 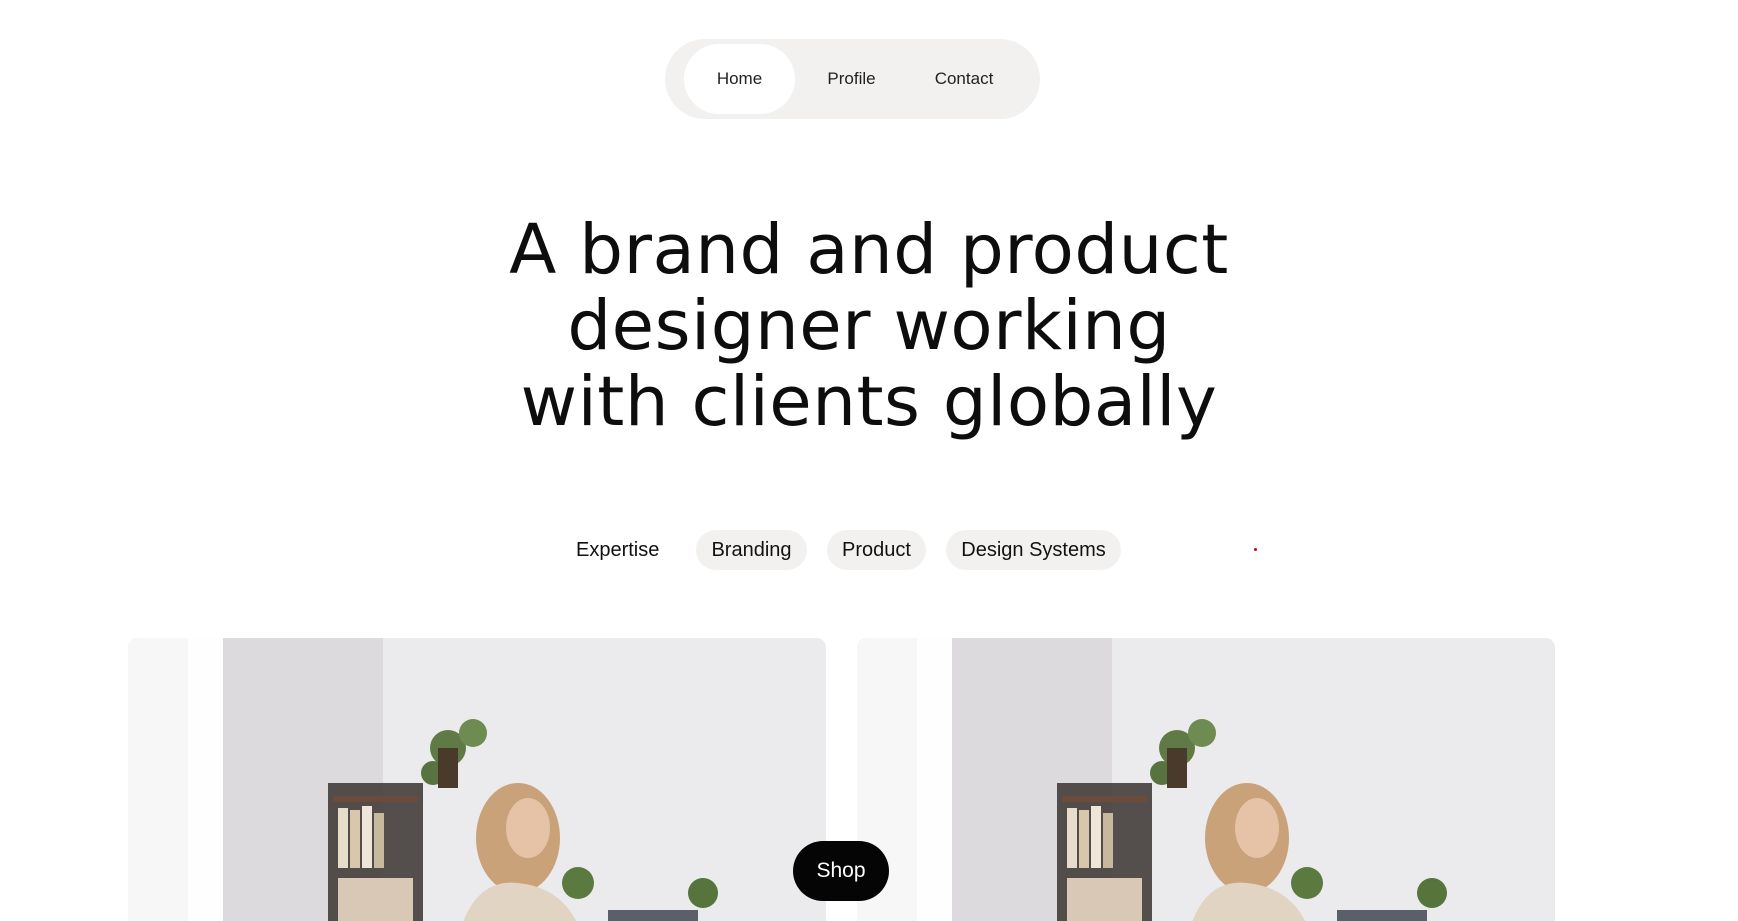 I want to click on tag-design-systems: Design Systems, so click(x=1033, y=550).